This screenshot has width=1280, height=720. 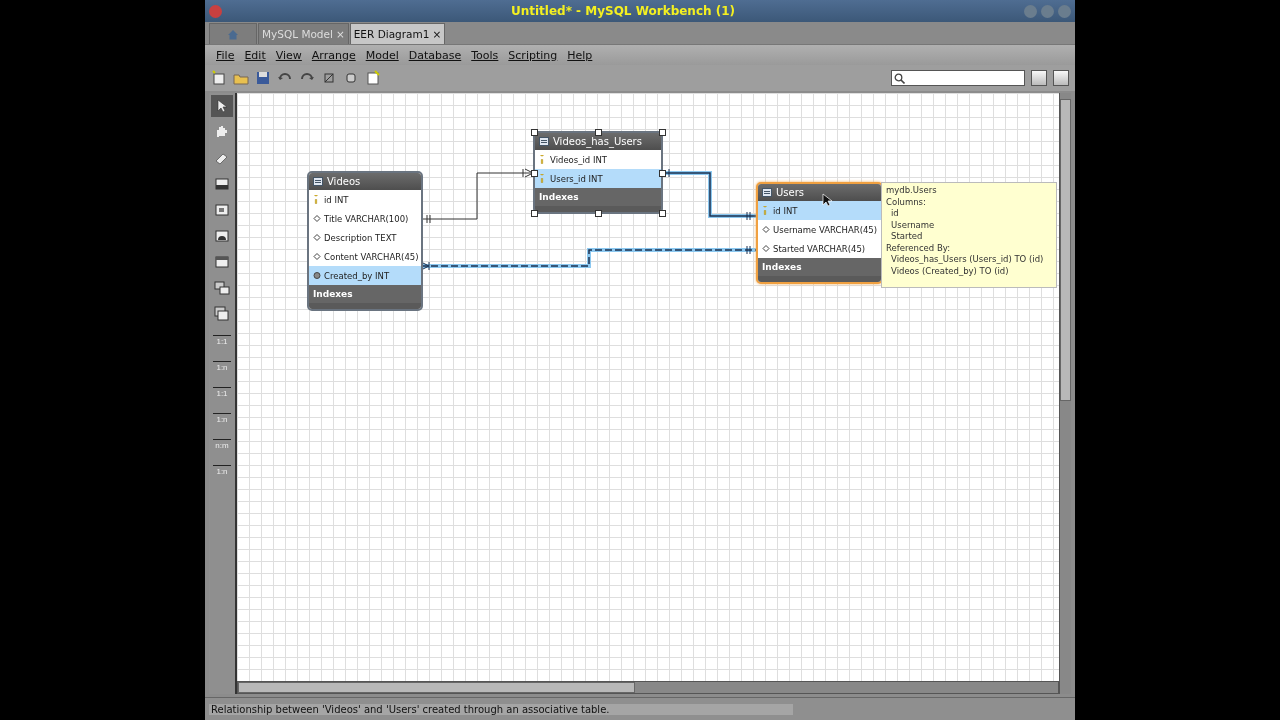 I want to click on status-text: Relationship between 'Videos' and 'Users' created through an associative table., so click(x=501, y=709).